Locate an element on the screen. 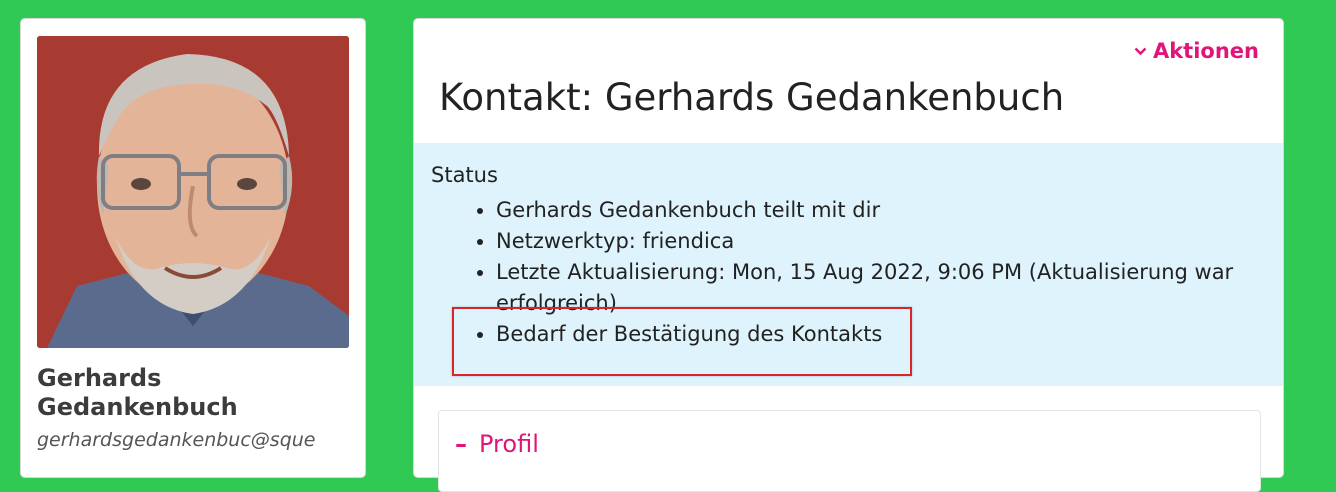 The height and width of the screenshot is (492, 1336). profile-label: Profil is located at coordinates (509, 444).